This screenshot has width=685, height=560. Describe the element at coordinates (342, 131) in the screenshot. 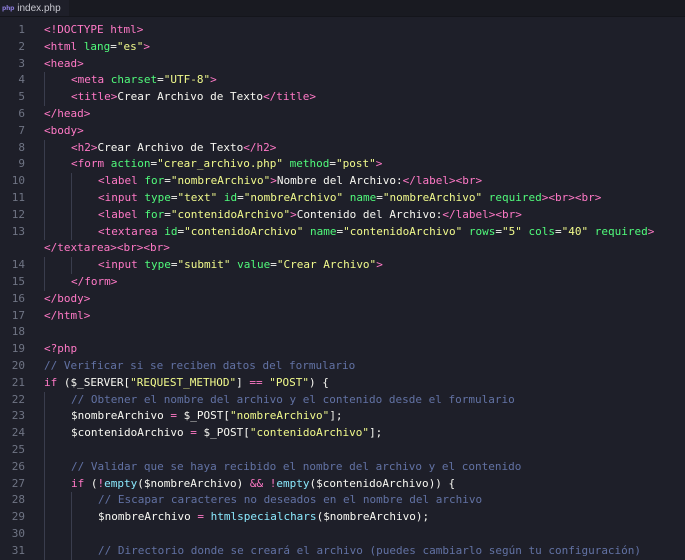

I see `code-line: 7 <body>` at that location.